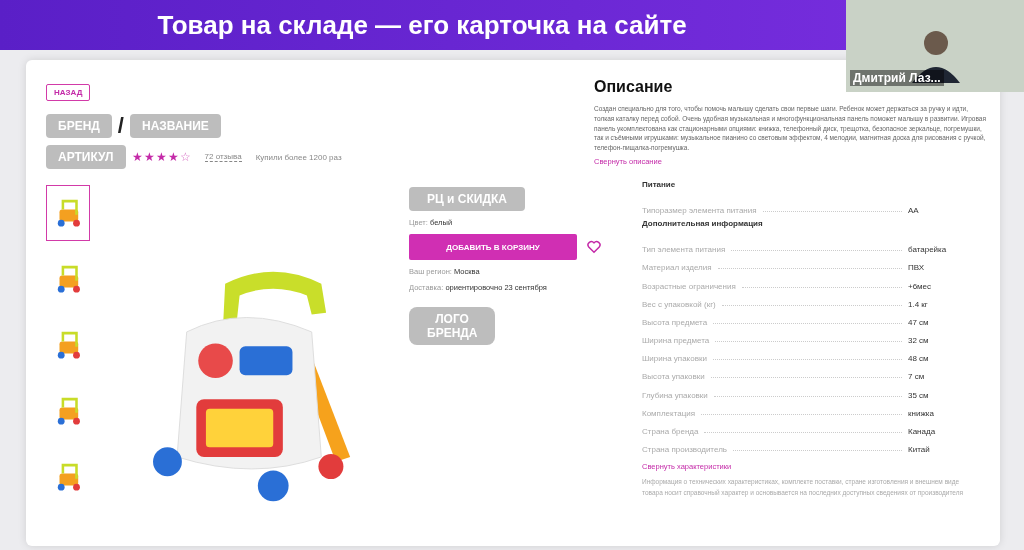  What do you see at coordinates (670, 431) in the screenshot?
I see `spec-name: Страна бренда` at bounding box center [670, 431].